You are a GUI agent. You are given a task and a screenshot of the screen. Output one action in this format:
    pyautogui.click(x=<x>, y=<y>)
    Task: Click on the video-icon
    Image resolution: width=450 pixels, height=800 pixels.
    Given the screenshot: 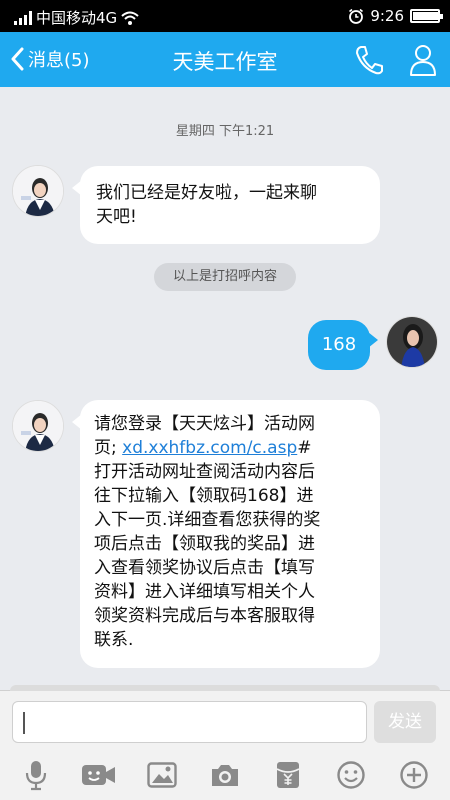 What is the action you would take?
    pyautogui.click(x=99, y=775)
    